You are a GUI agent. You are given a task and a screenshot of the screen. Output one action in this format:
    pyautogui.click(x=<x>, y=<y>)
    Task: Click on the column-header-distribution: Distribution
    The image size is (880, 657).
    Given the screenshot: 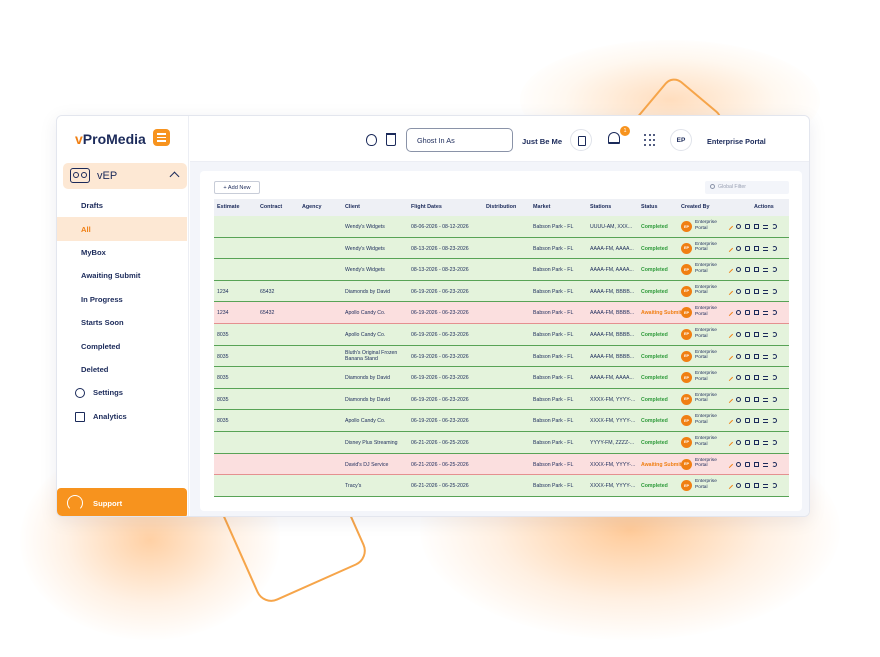 What is the action you would take?
    pyautogui.click(x=501, y=207)
    